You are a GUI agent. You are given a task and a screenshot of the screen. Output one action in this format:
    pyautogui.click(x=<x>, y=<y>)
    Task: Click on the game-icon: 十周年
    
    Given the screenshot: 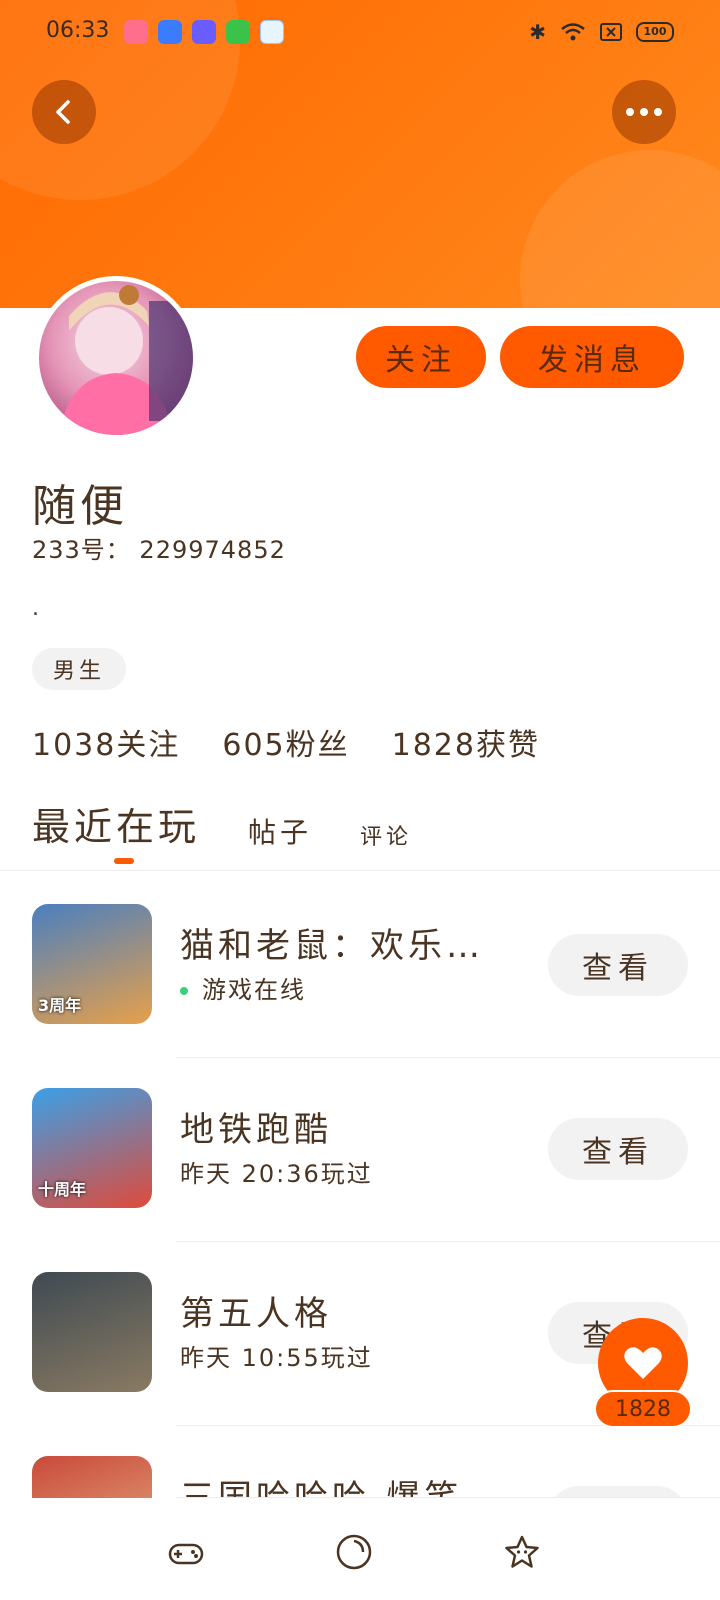 What is the action you would take?
    pyautogui.click(x=92, y=1148)
    